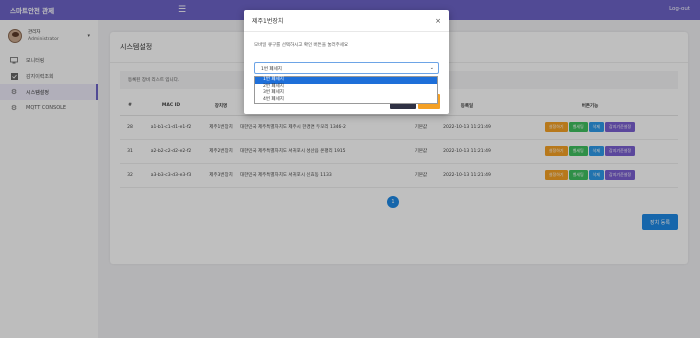  Describe the element at coordinates (346, 68) in the screenshot. I see `message-select: 1번 폐세지 ⌄` at that location.